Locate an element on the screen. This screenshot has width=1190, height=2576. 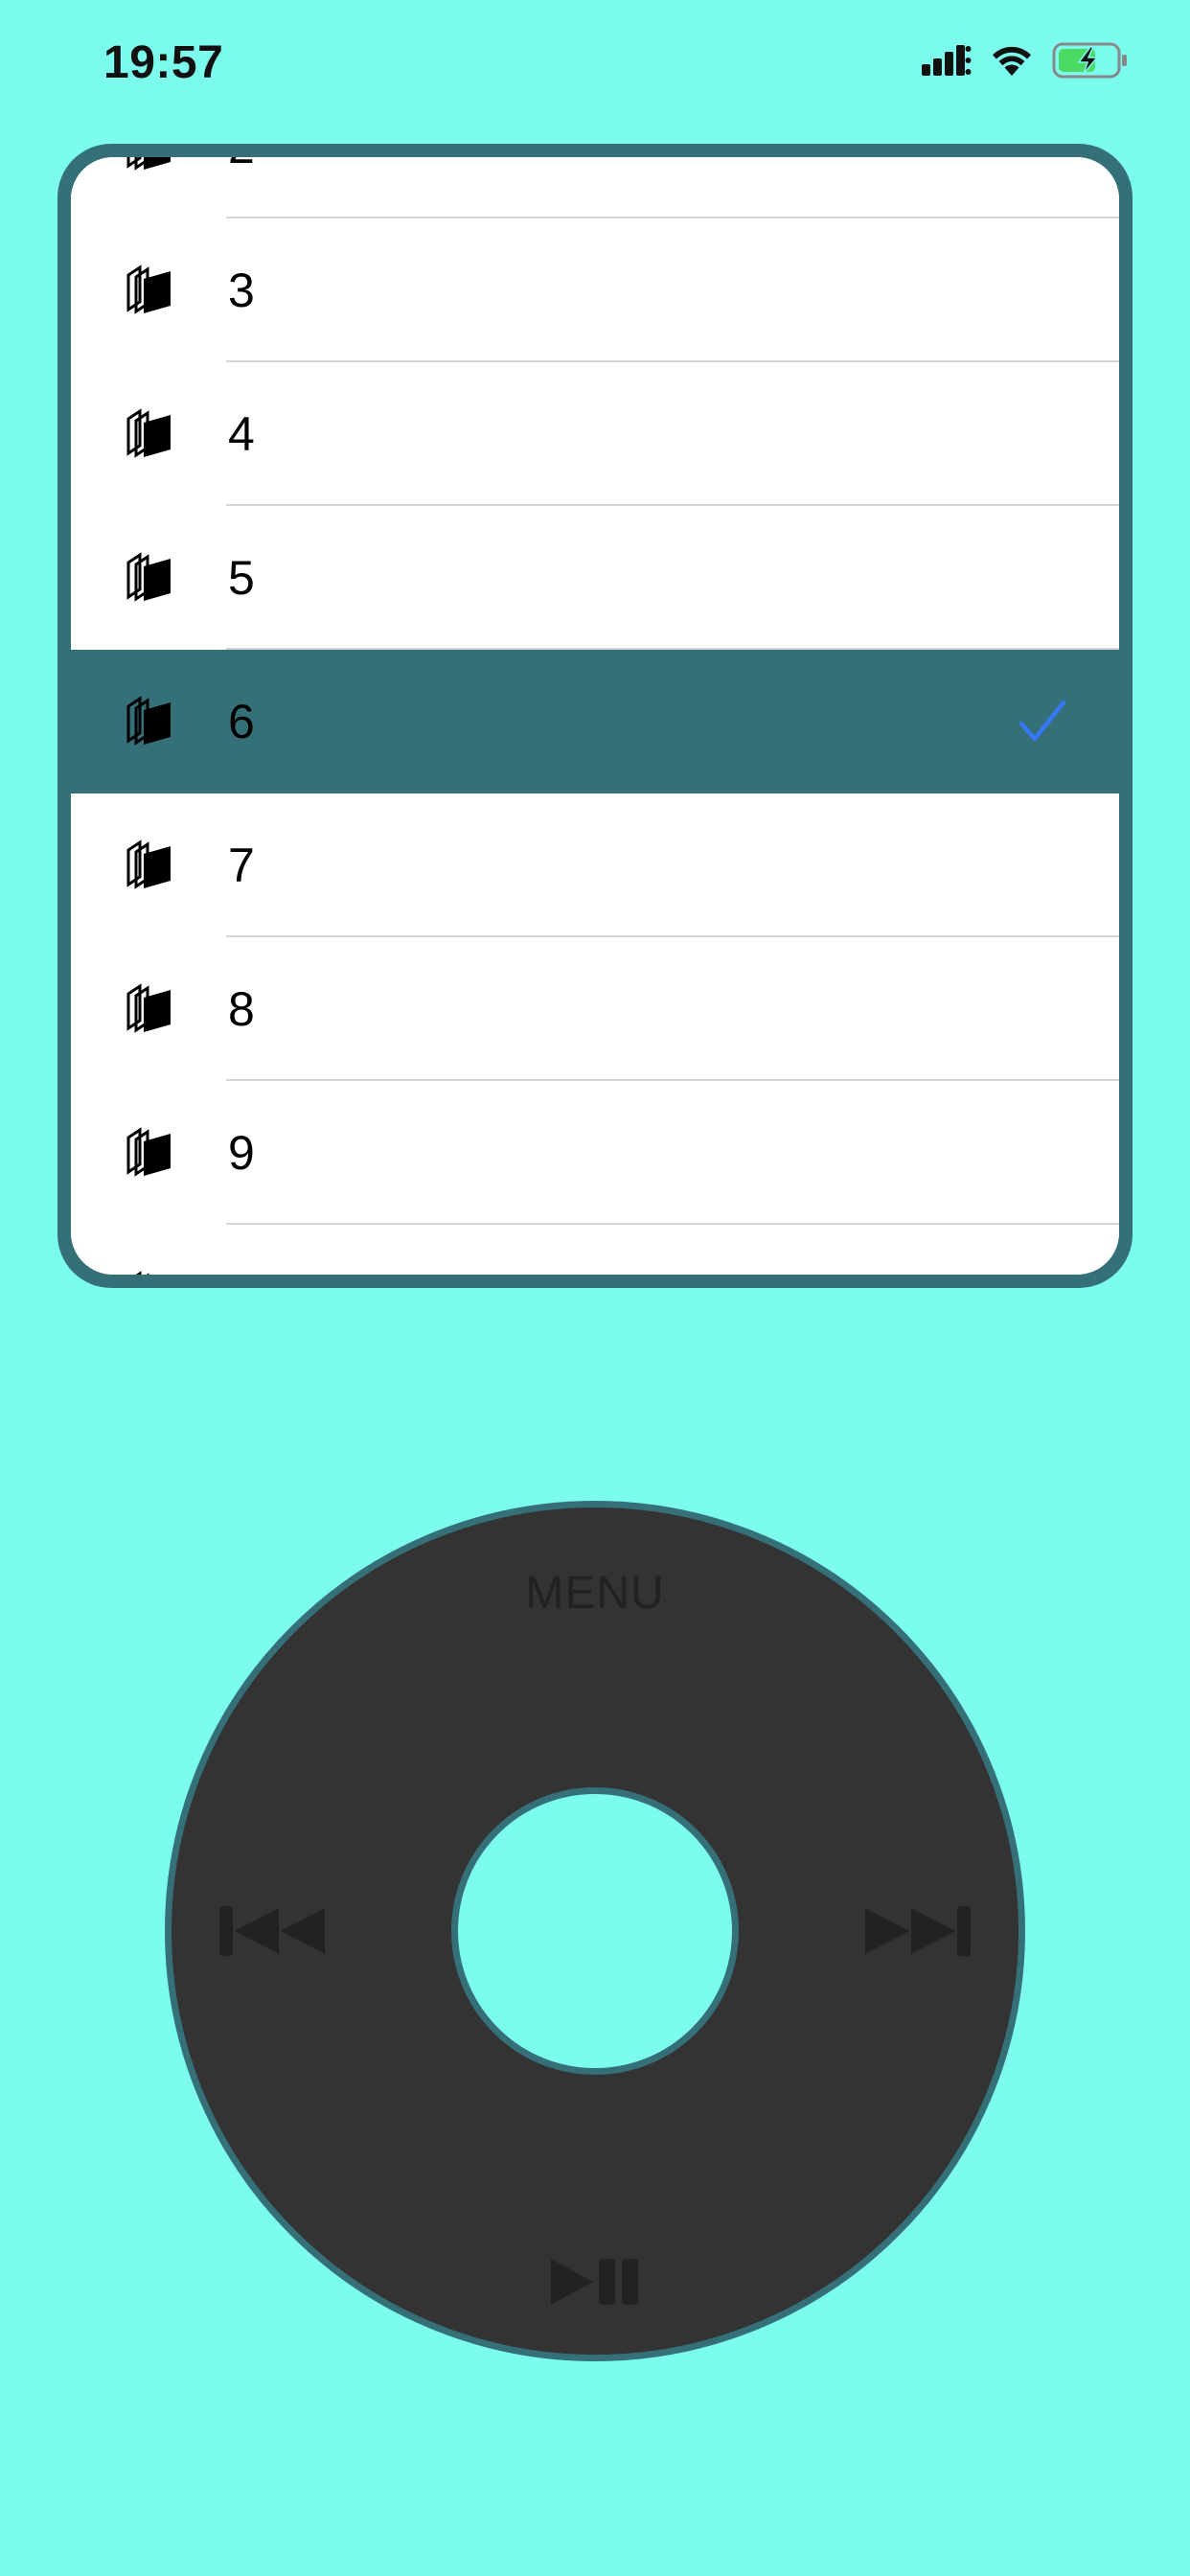
play-pause-icon is located at coordinates (595, 2282).